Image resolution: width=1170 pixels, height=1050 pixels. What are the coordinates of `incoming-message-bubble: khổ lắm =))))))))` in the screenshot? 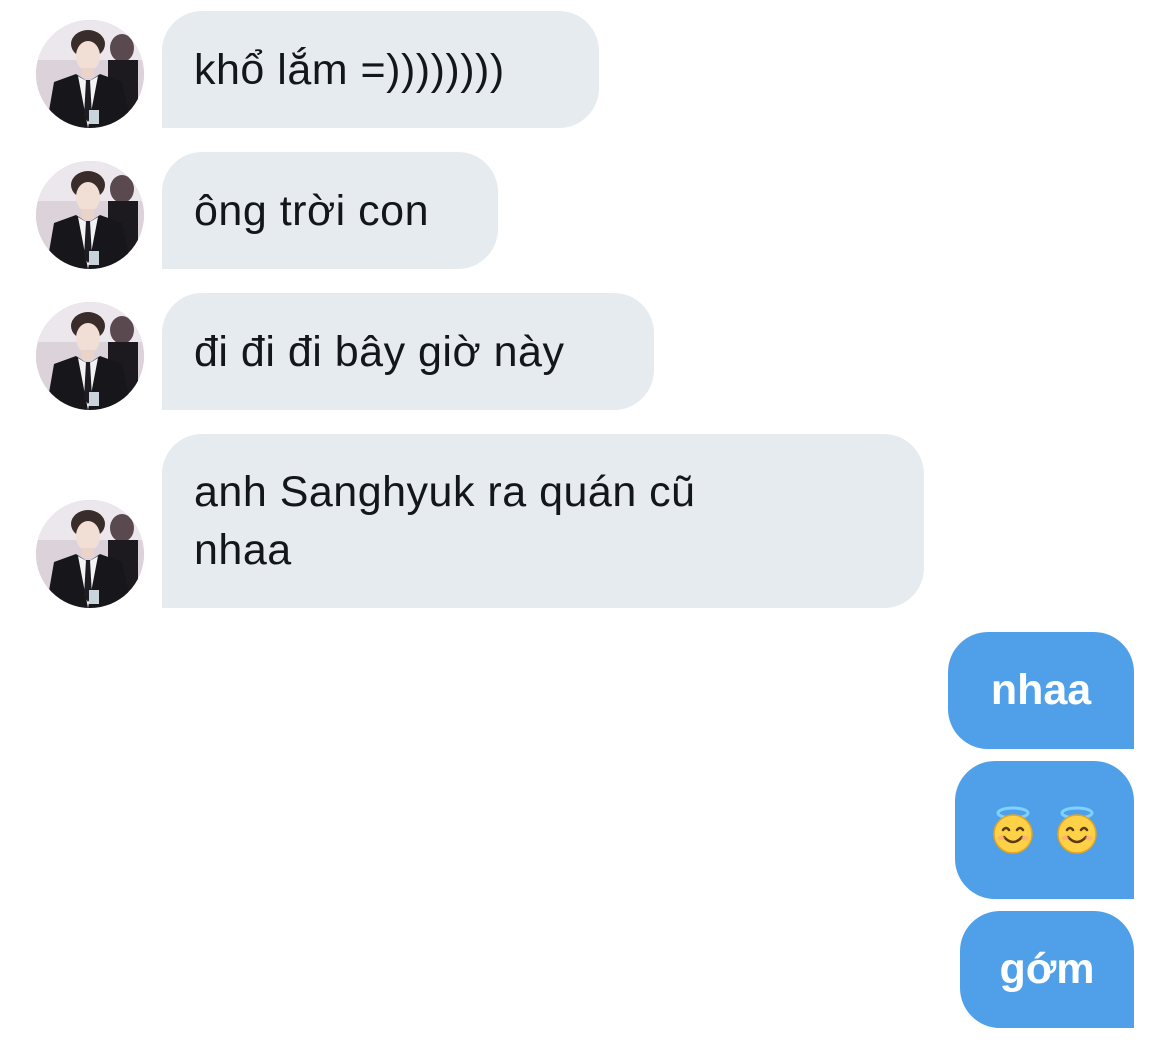 It's located at (380, 69).